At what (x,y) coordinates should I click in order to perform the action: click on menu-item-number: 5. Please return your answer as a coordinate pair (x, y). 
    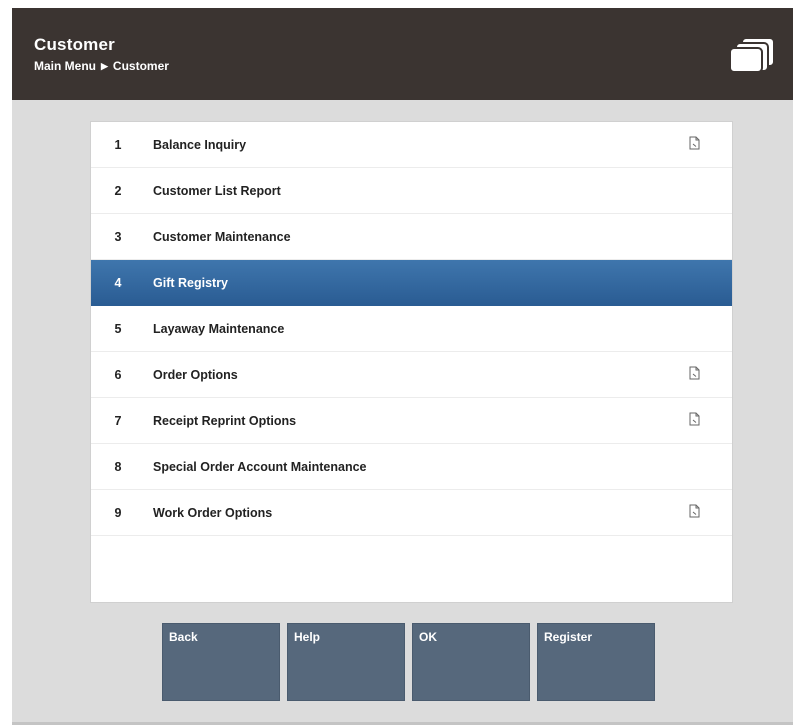
    Looking at the image, I should click on (118, 328).